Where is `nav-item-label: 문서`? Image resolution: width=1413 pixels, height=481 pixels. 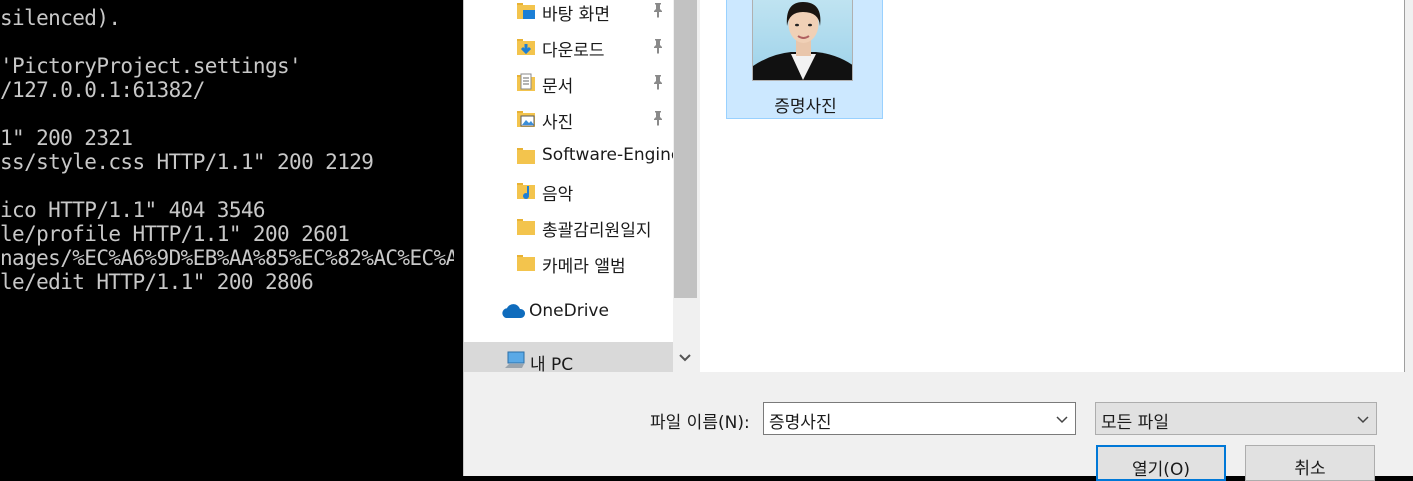 nav-item-label: 문서 is located at coordinates (558, 87).